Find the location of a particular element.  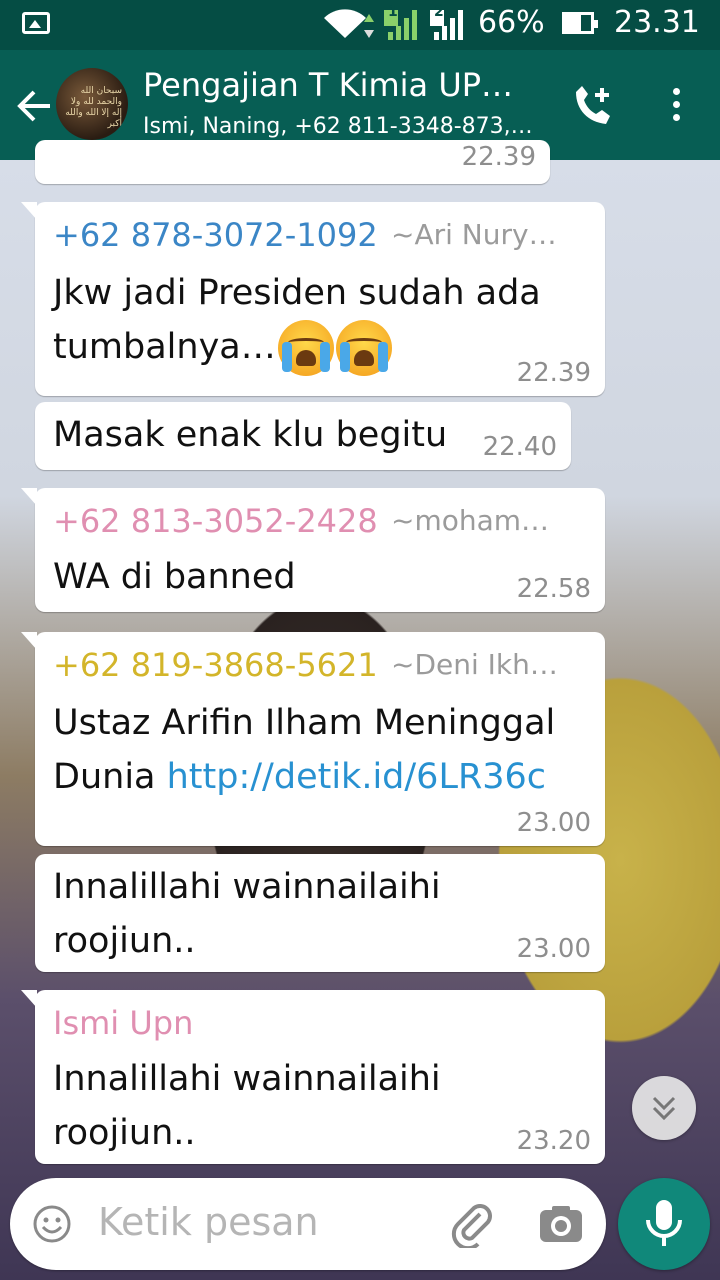

double-chevron-down-icon is located at coordinates (664, 1108).